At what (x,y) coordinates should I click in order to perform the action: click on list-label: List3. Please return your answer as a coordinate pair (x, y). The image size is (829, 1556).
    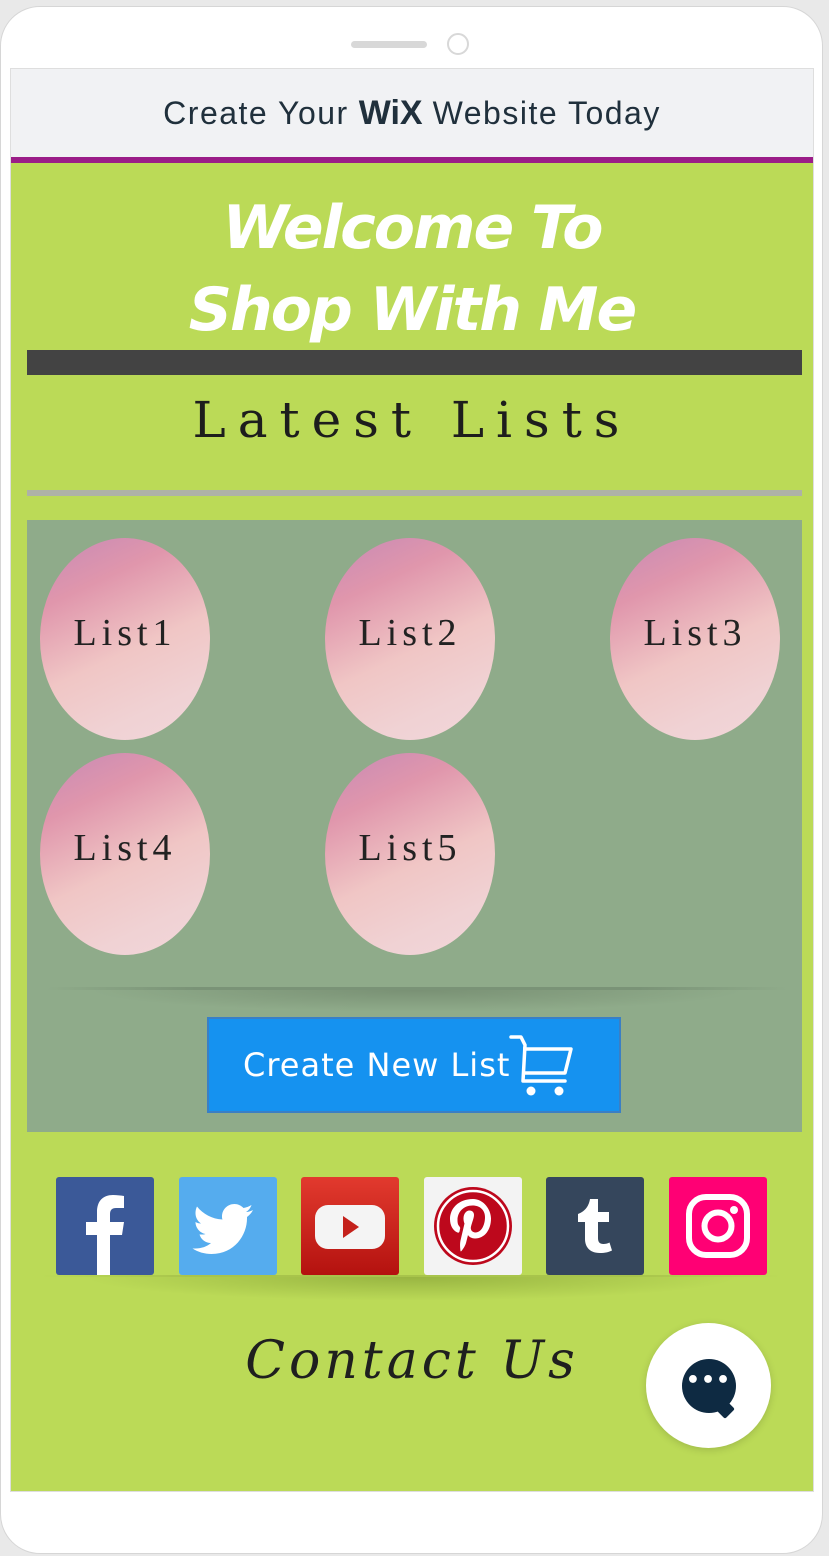
    Looking at the image, I should click on (695, 633).